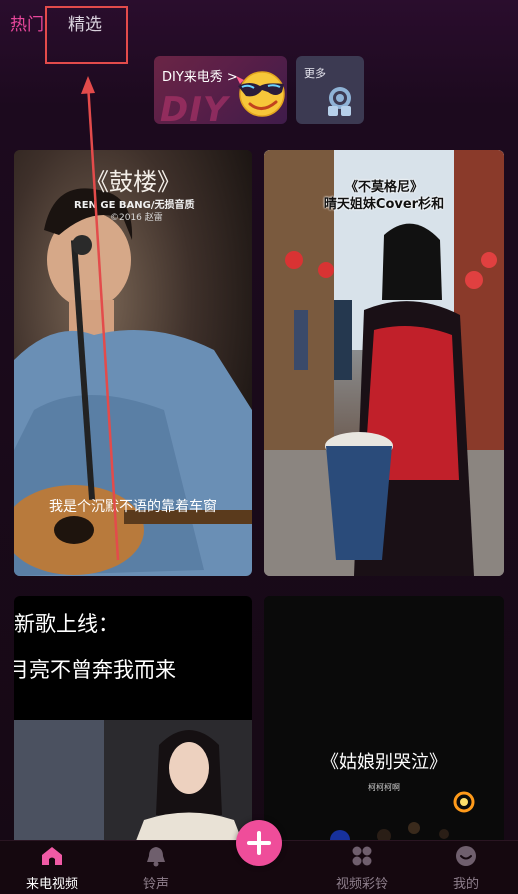  Describe the element at coordinates (466, 867) in the screenshot. I see `nav-item-mine: 我的` at that location.